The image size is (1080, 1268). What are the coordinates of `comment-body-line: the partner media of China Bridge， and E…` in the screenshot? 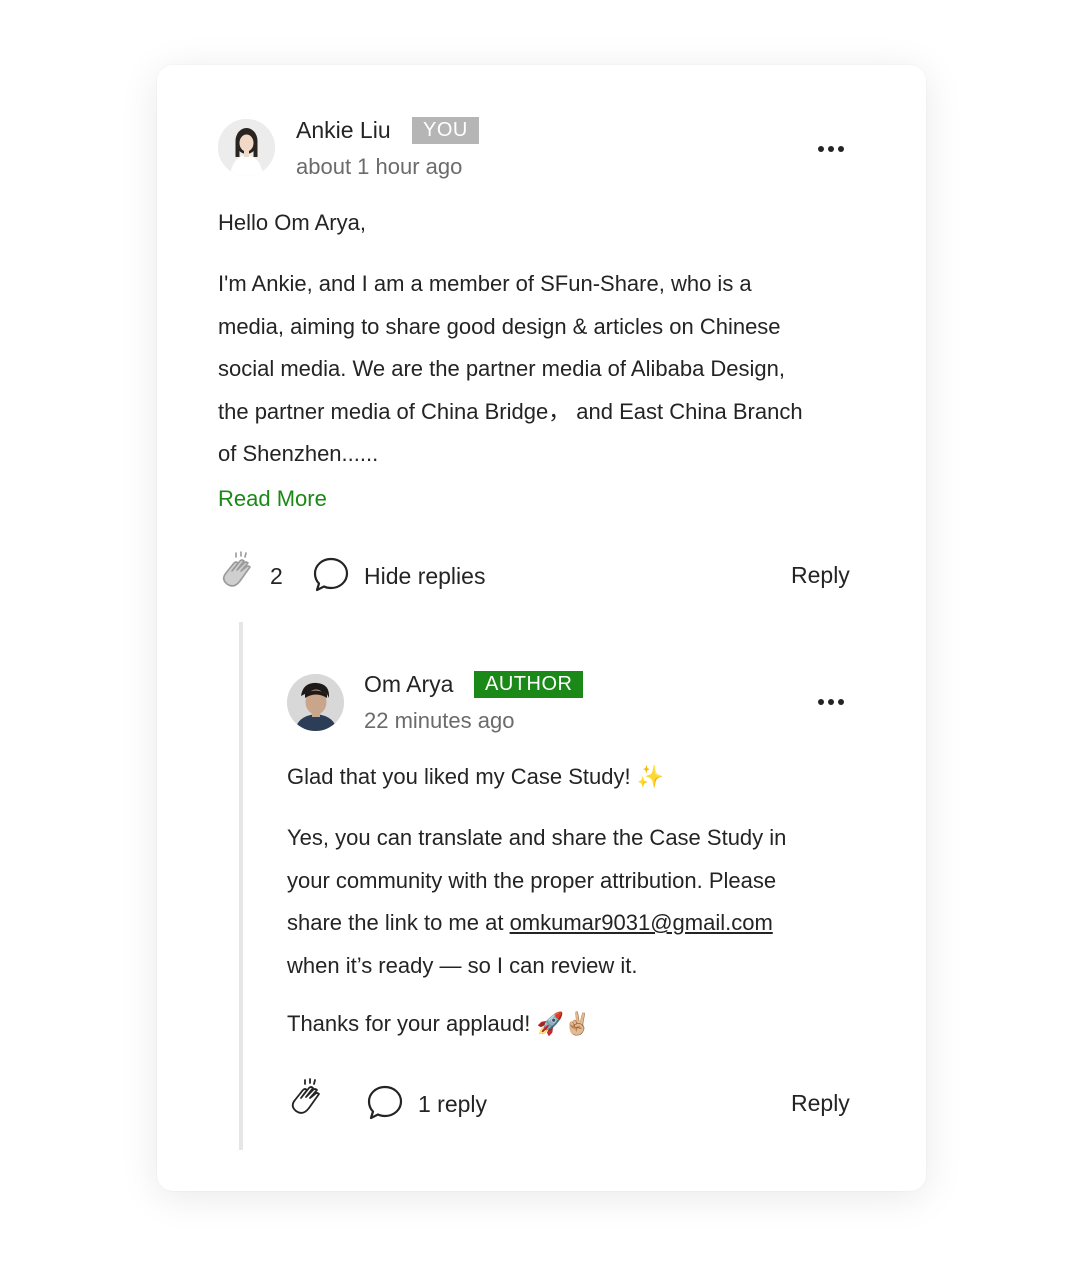 It's located at (510, 411).